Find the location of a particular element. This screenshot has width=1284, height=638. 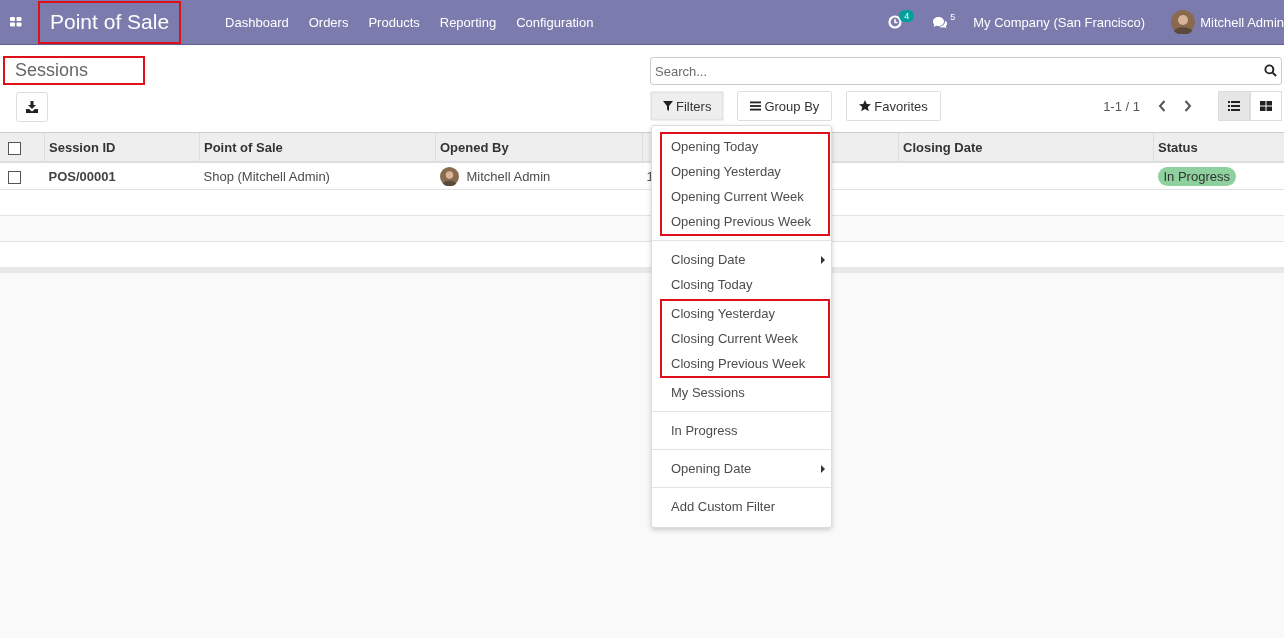

download-icon is located at coordinates (32, 107).